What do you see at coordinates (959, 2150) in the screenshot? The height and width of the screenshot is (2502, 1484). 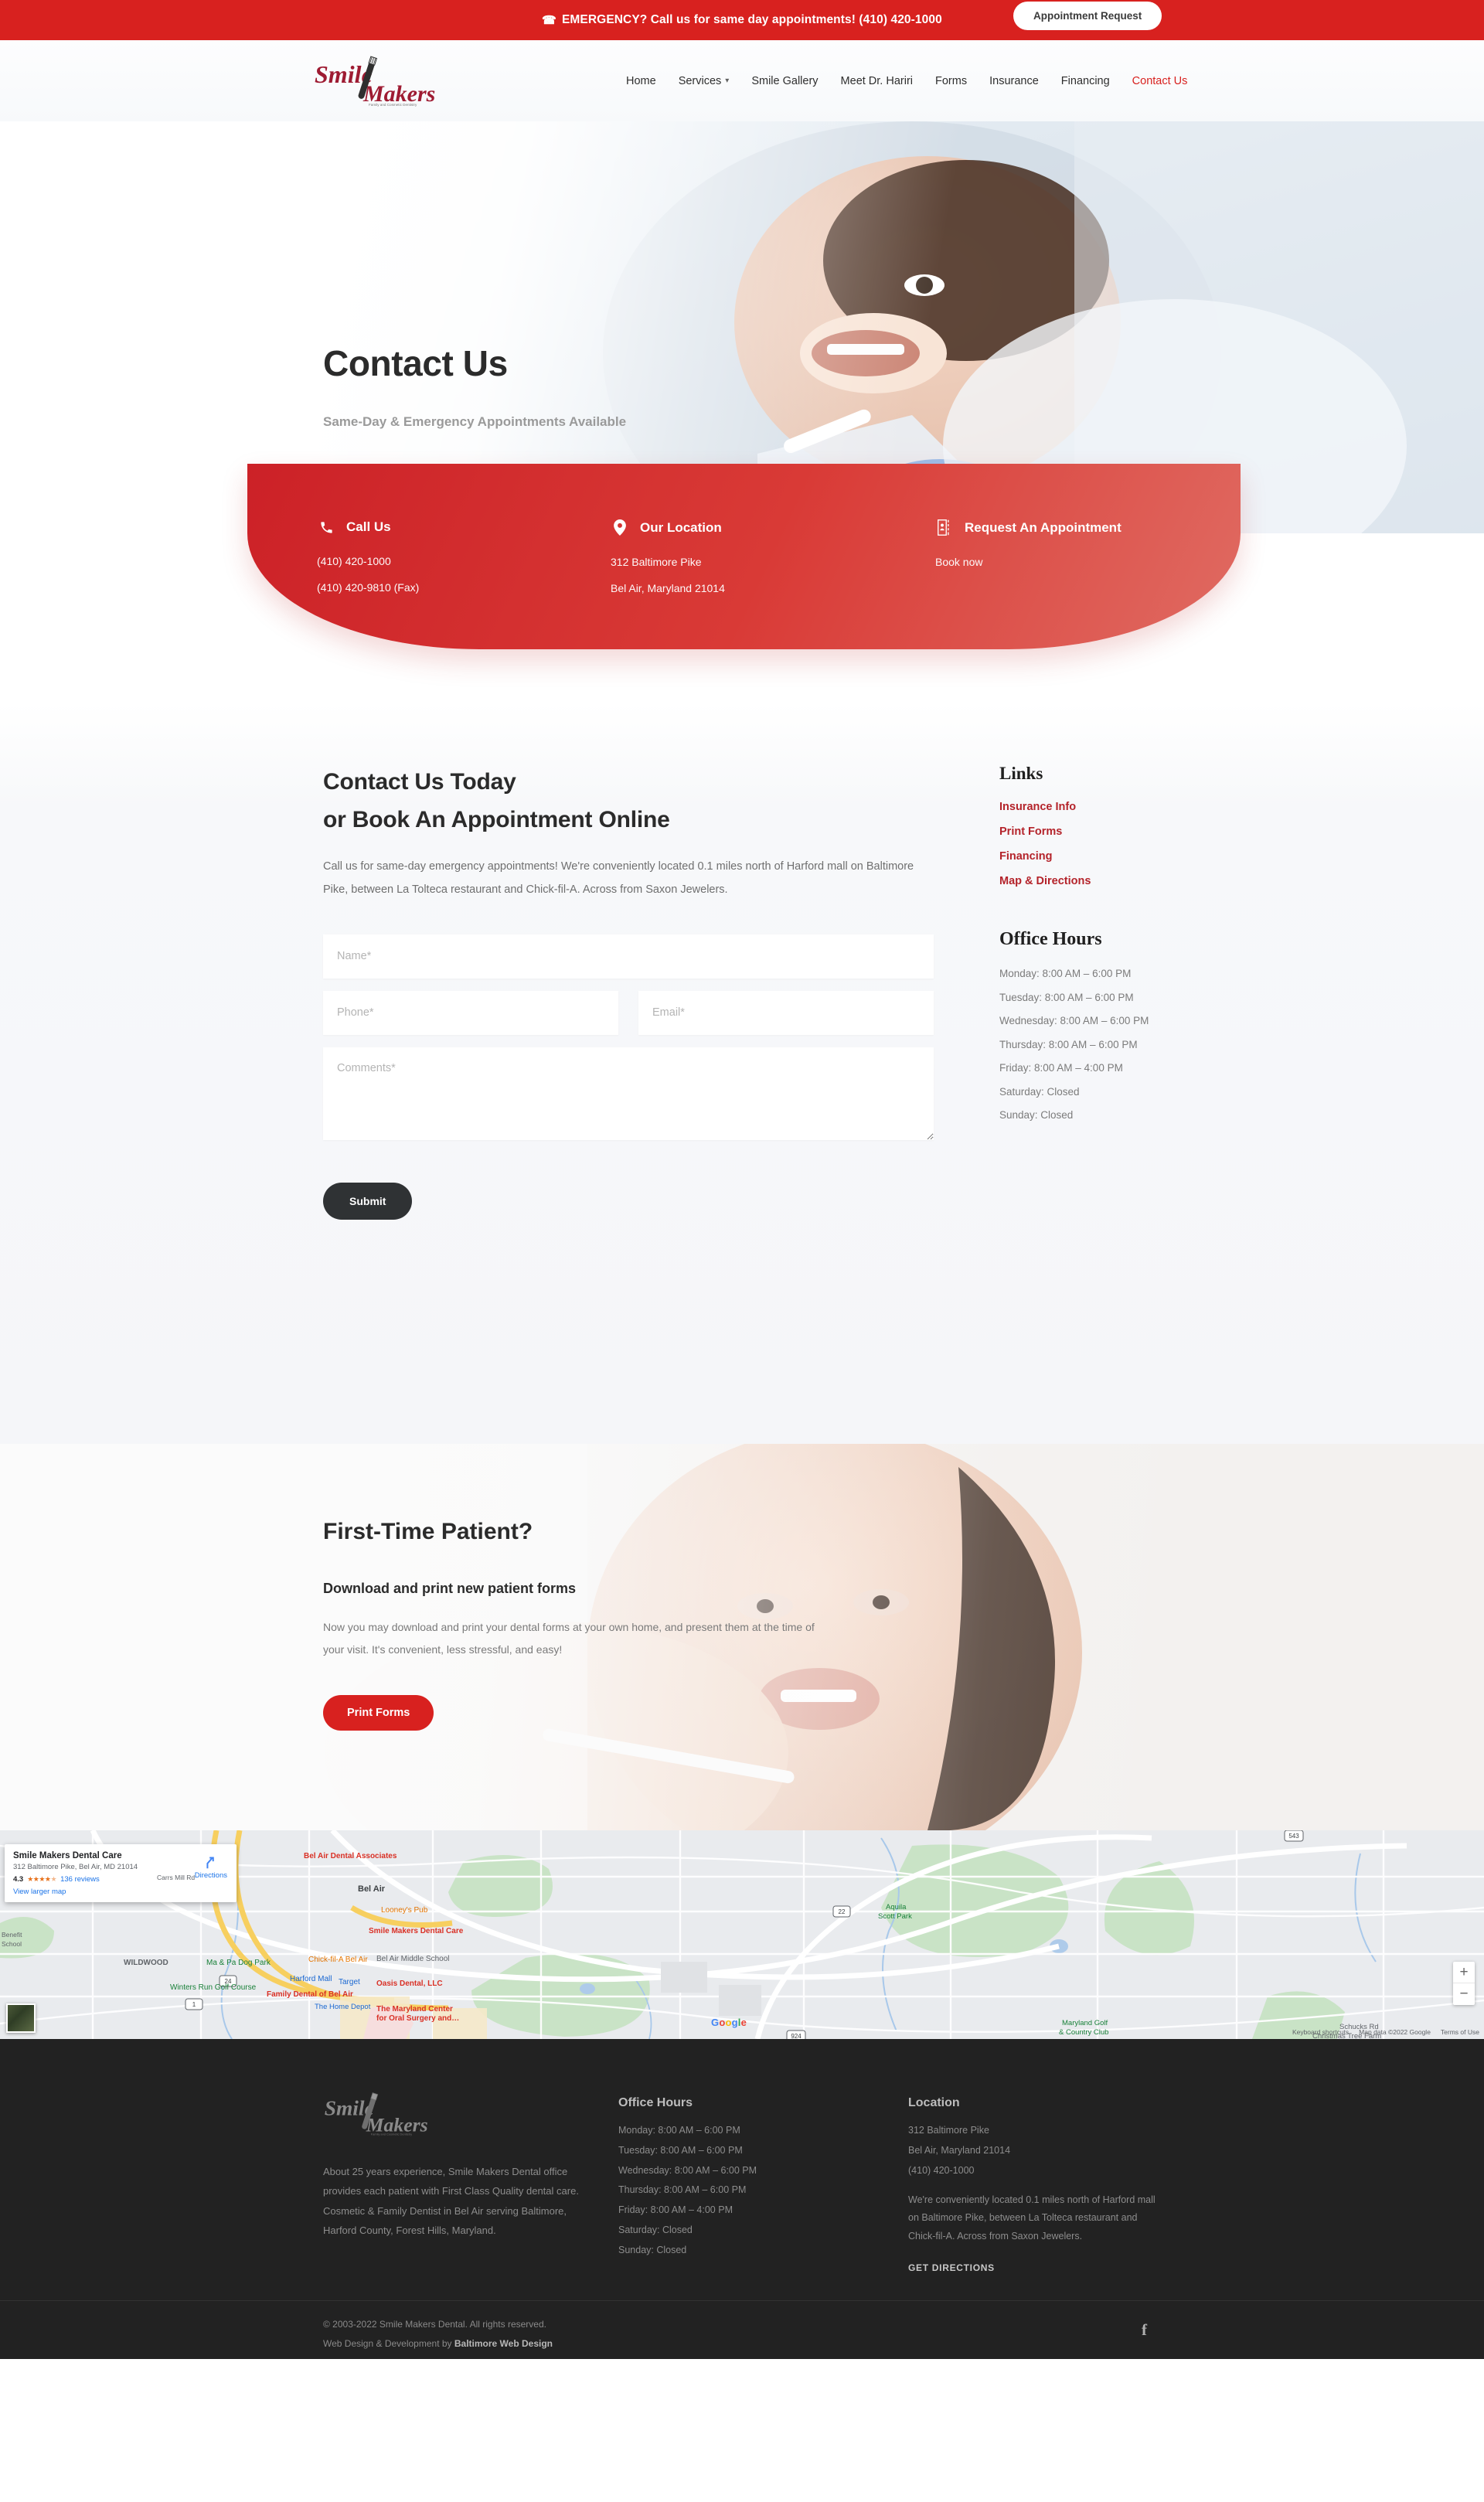 I see `footer-location-row: Bel Air, Maryland 21014` at bounding box center [959, 2150].